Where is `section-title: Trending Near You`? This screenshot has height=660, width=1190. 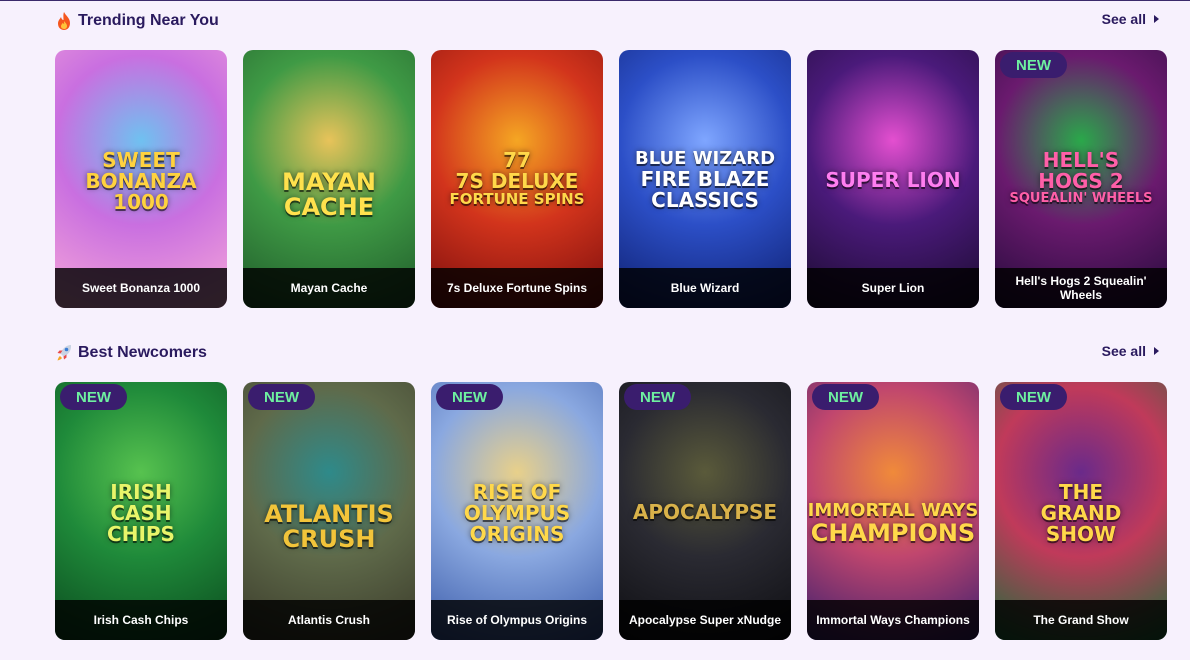 section-title: Trending Near You is located at coordinates (137, 21).